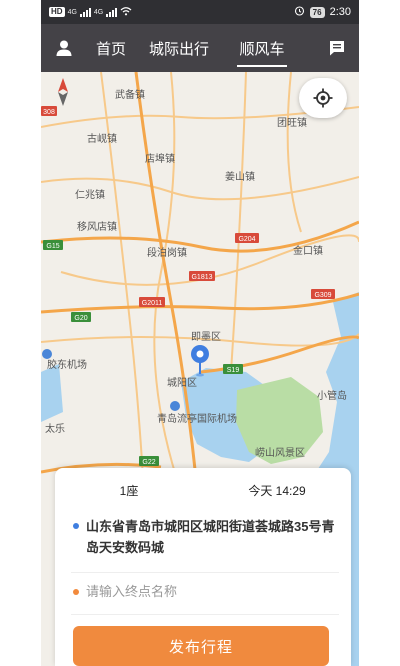 The image size is (400, 666). I want to click on road-g1813-label: G1813, so click(201, 277).